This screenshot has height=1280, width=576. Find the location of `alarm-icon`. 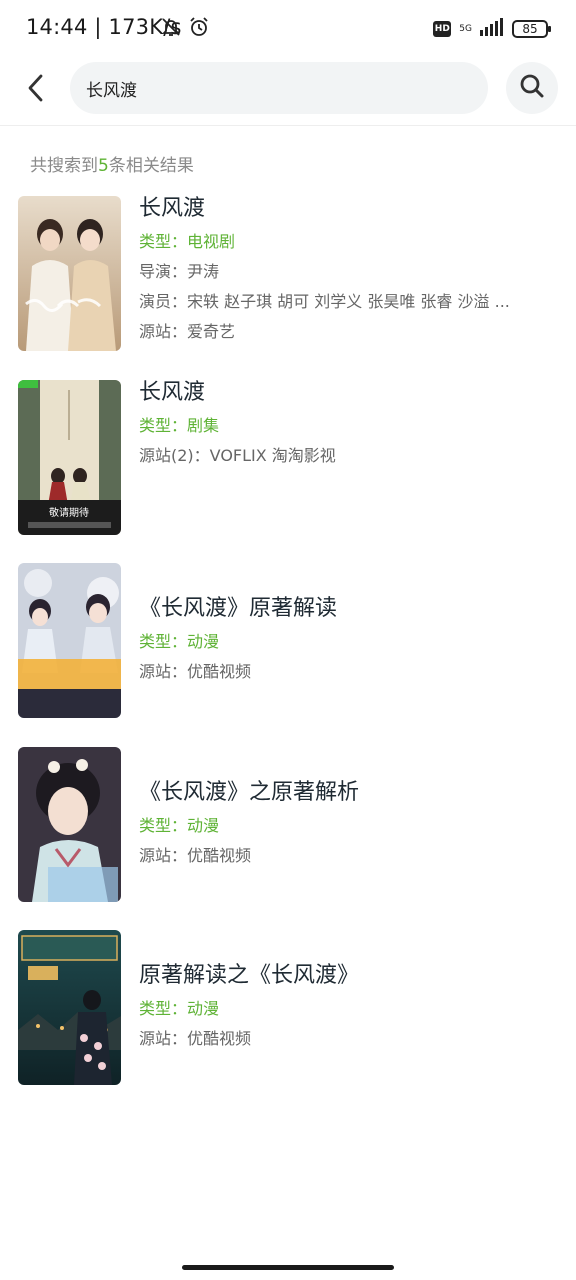

alarm-icon is located at coordinates (199, 29).